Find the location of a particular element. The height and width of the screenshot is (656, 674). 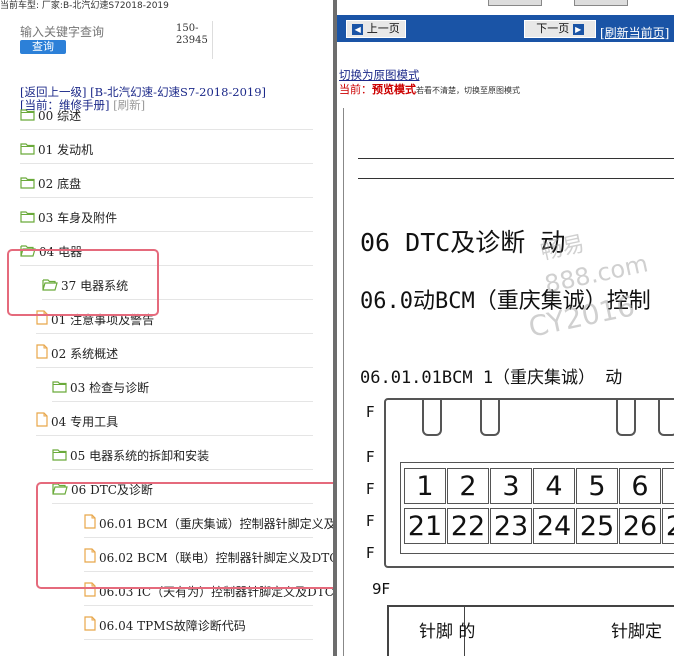

tree-item: 05 电器系统的拆卸和安装 is located at coordinates (130, 456).